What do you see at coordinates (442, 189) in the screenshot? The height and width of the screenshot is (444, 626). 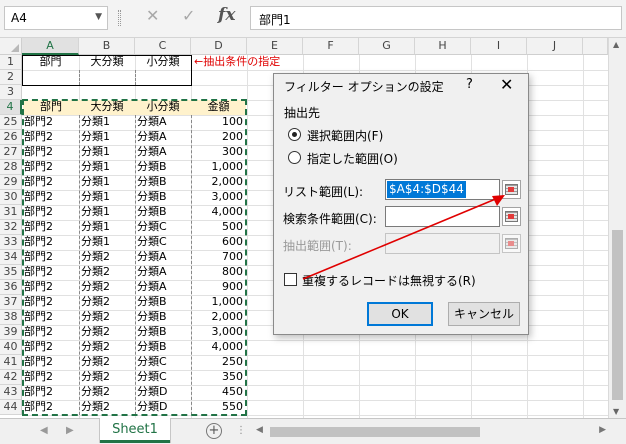 I see `list-range-input: $A$4:$D$44` at bounding box center [442, 189].